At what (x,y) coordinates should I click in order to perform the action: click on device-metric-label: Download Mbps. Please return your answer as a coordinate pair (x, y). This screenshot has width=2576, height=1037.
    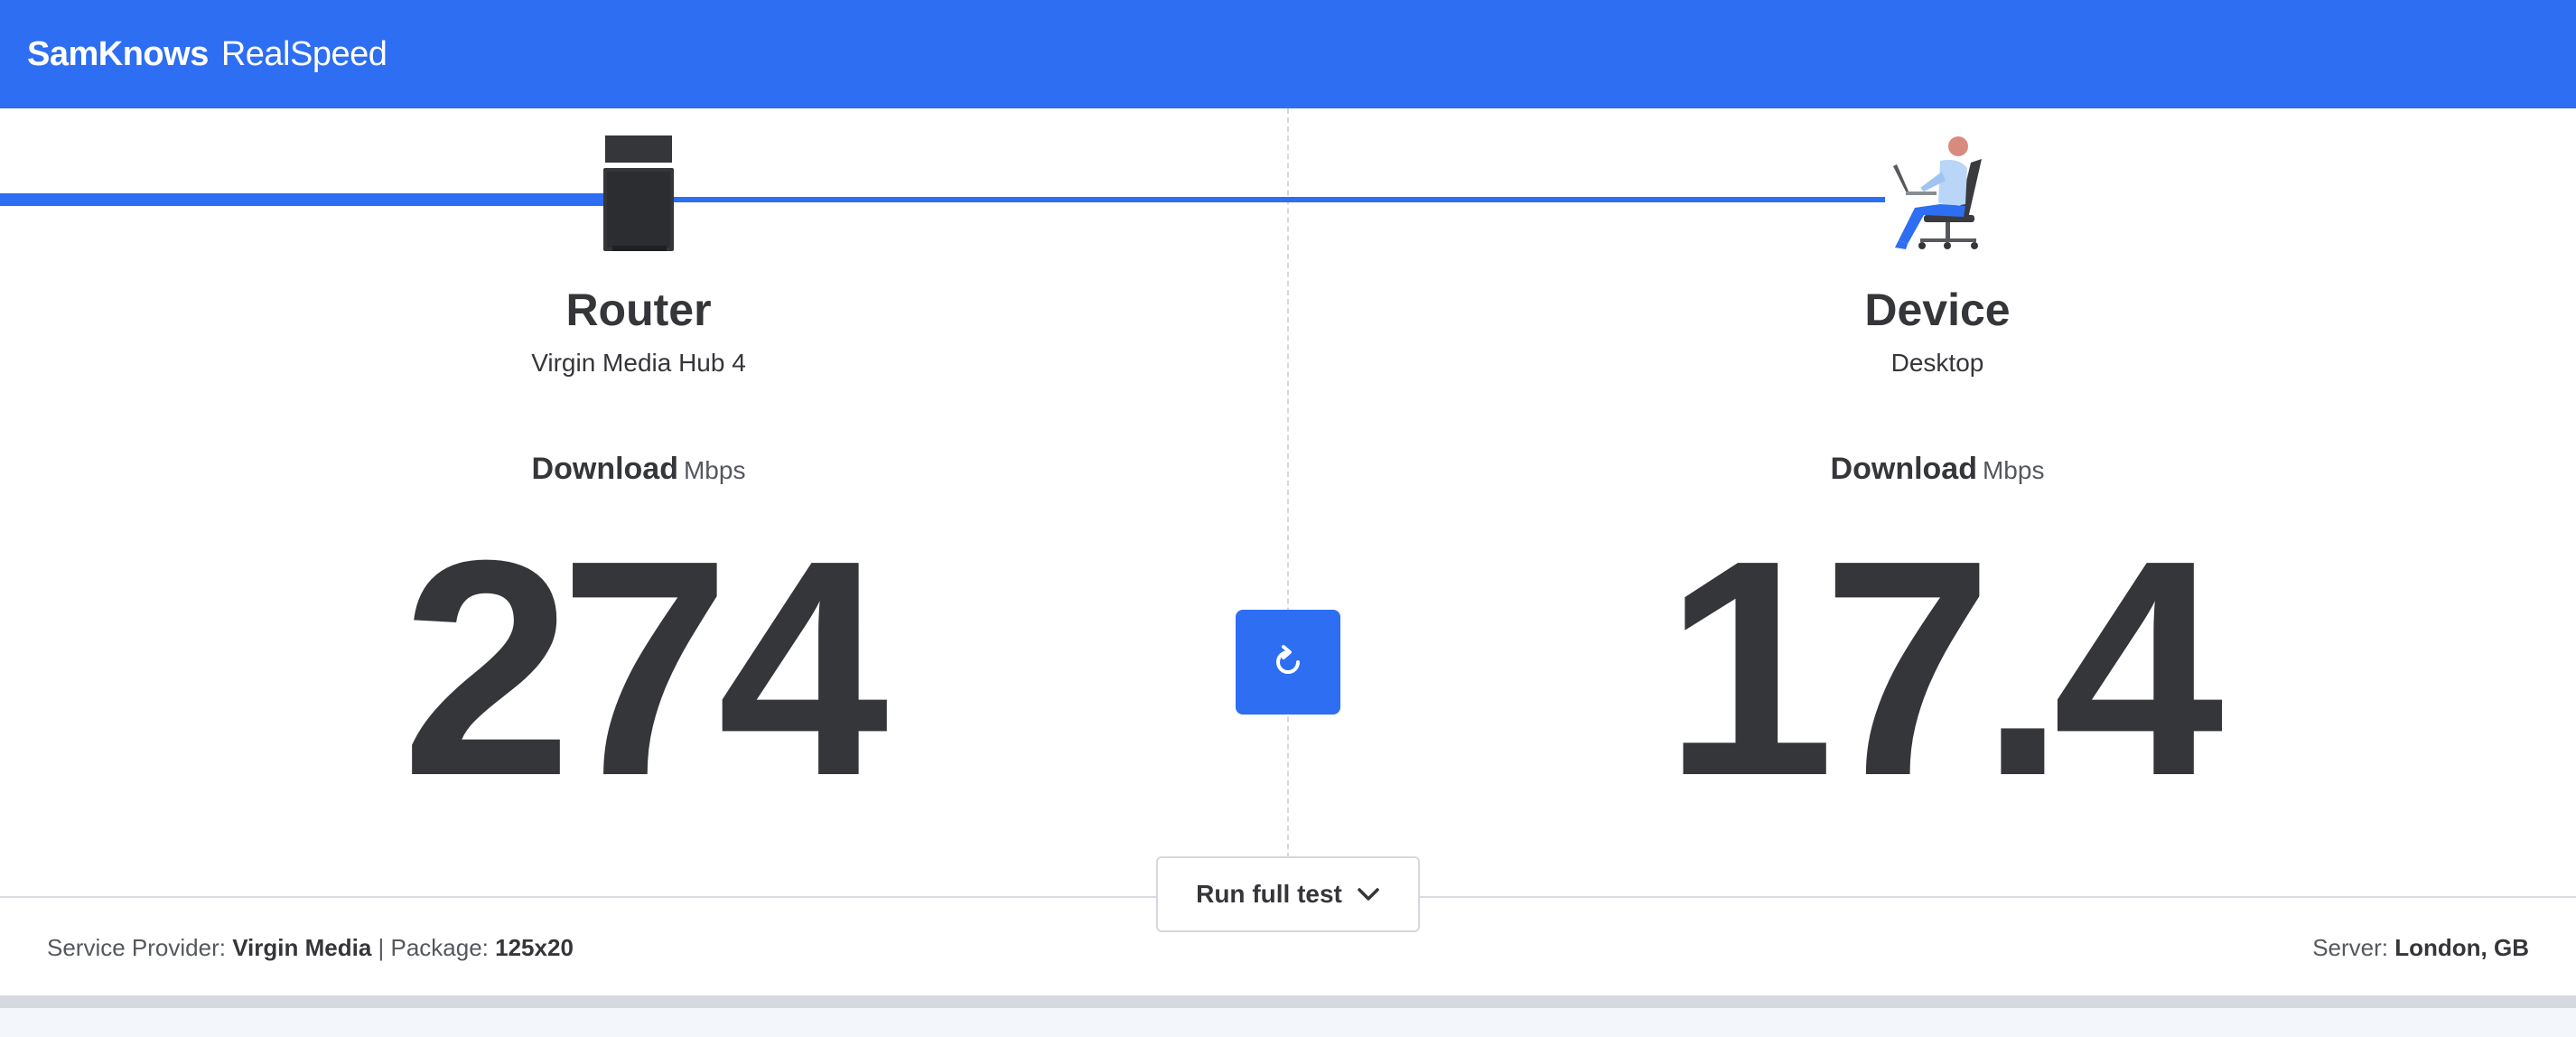
    Looking at the image, I should click on (1937, 469).